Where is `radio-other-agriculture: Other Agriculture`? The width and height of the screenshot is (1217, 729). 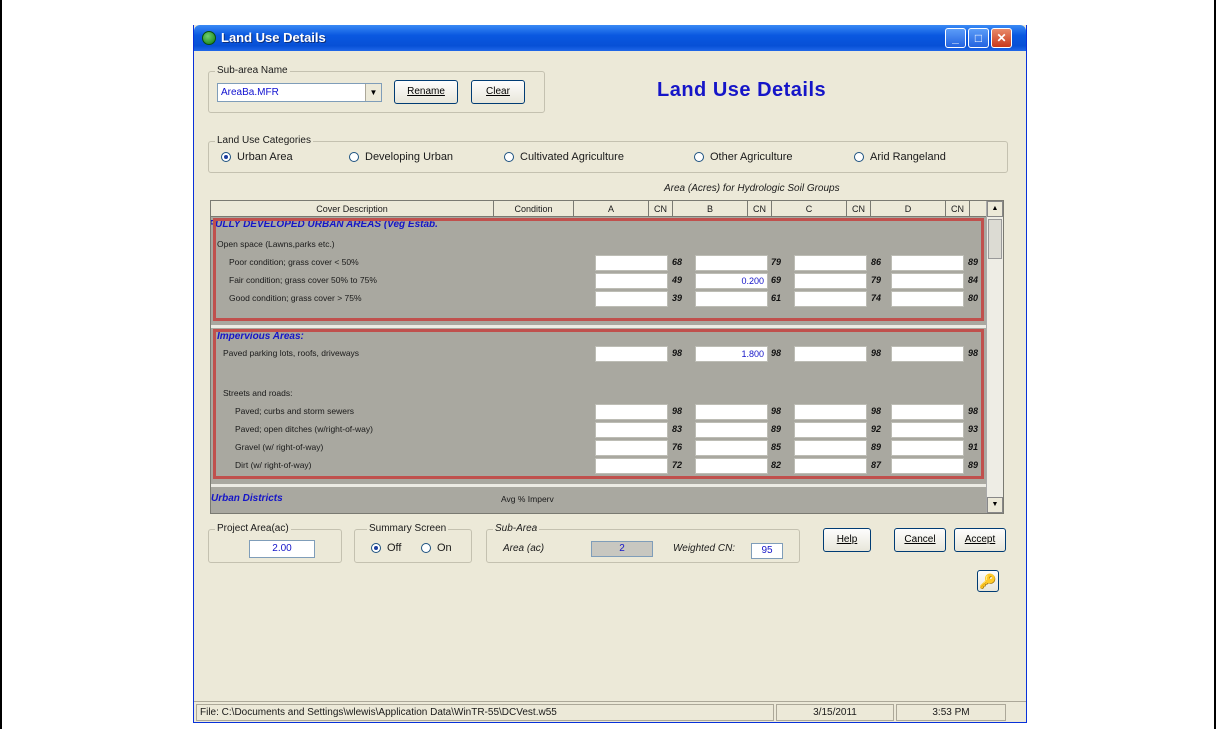
radio-other-agriculture: Other Agriculture is located at coordinates (743, 157).